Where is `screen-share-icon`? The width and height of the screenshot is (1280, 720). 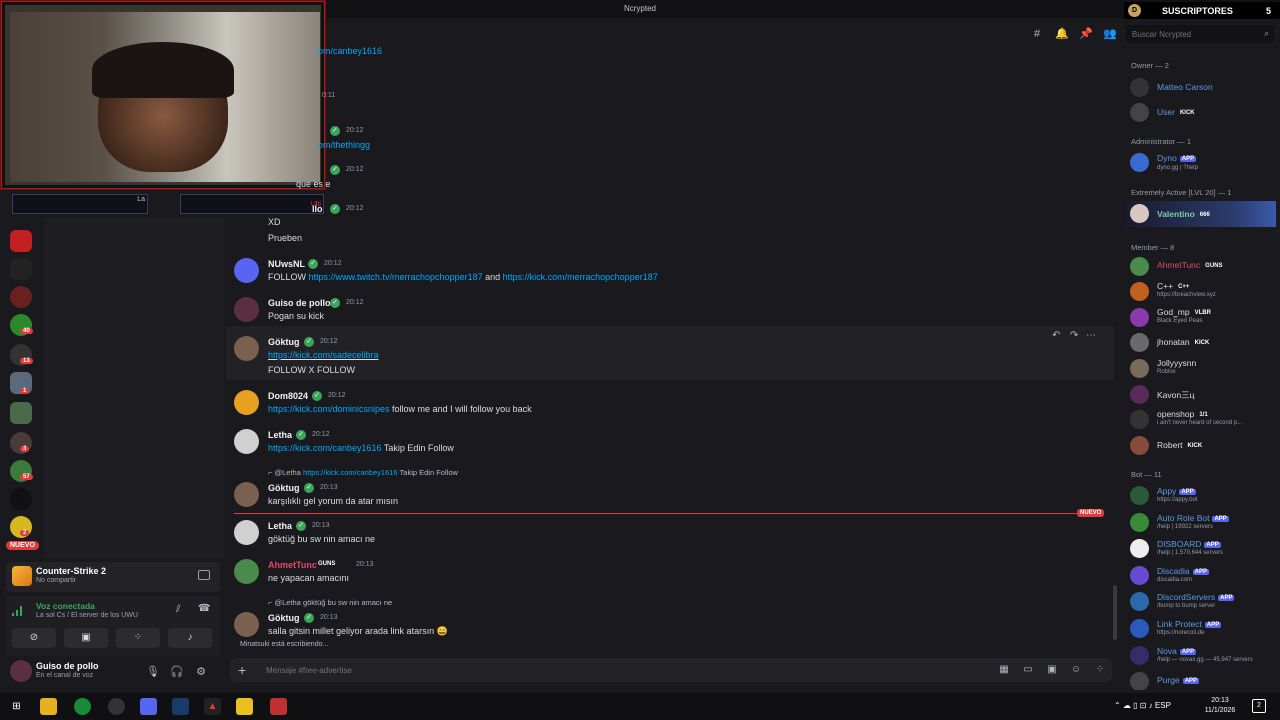
screen-share-icon is located at coordinates (204, 575).